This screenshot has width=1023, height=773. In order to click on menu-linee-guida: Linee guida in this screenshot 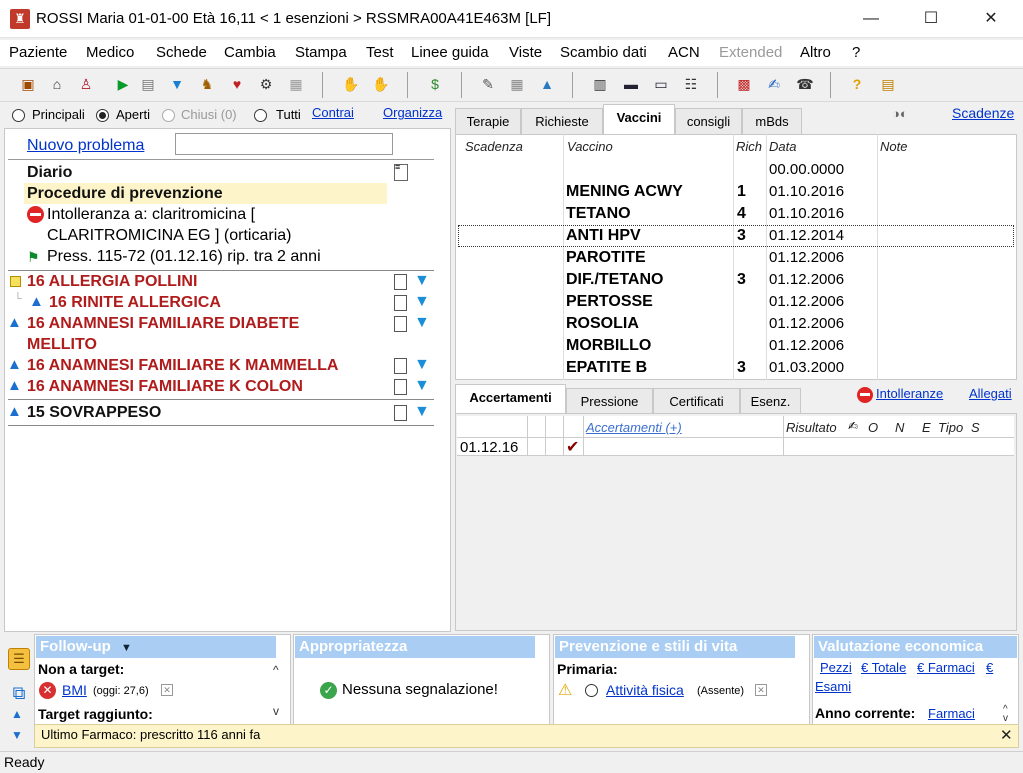, I will do `click(450, 52)`.